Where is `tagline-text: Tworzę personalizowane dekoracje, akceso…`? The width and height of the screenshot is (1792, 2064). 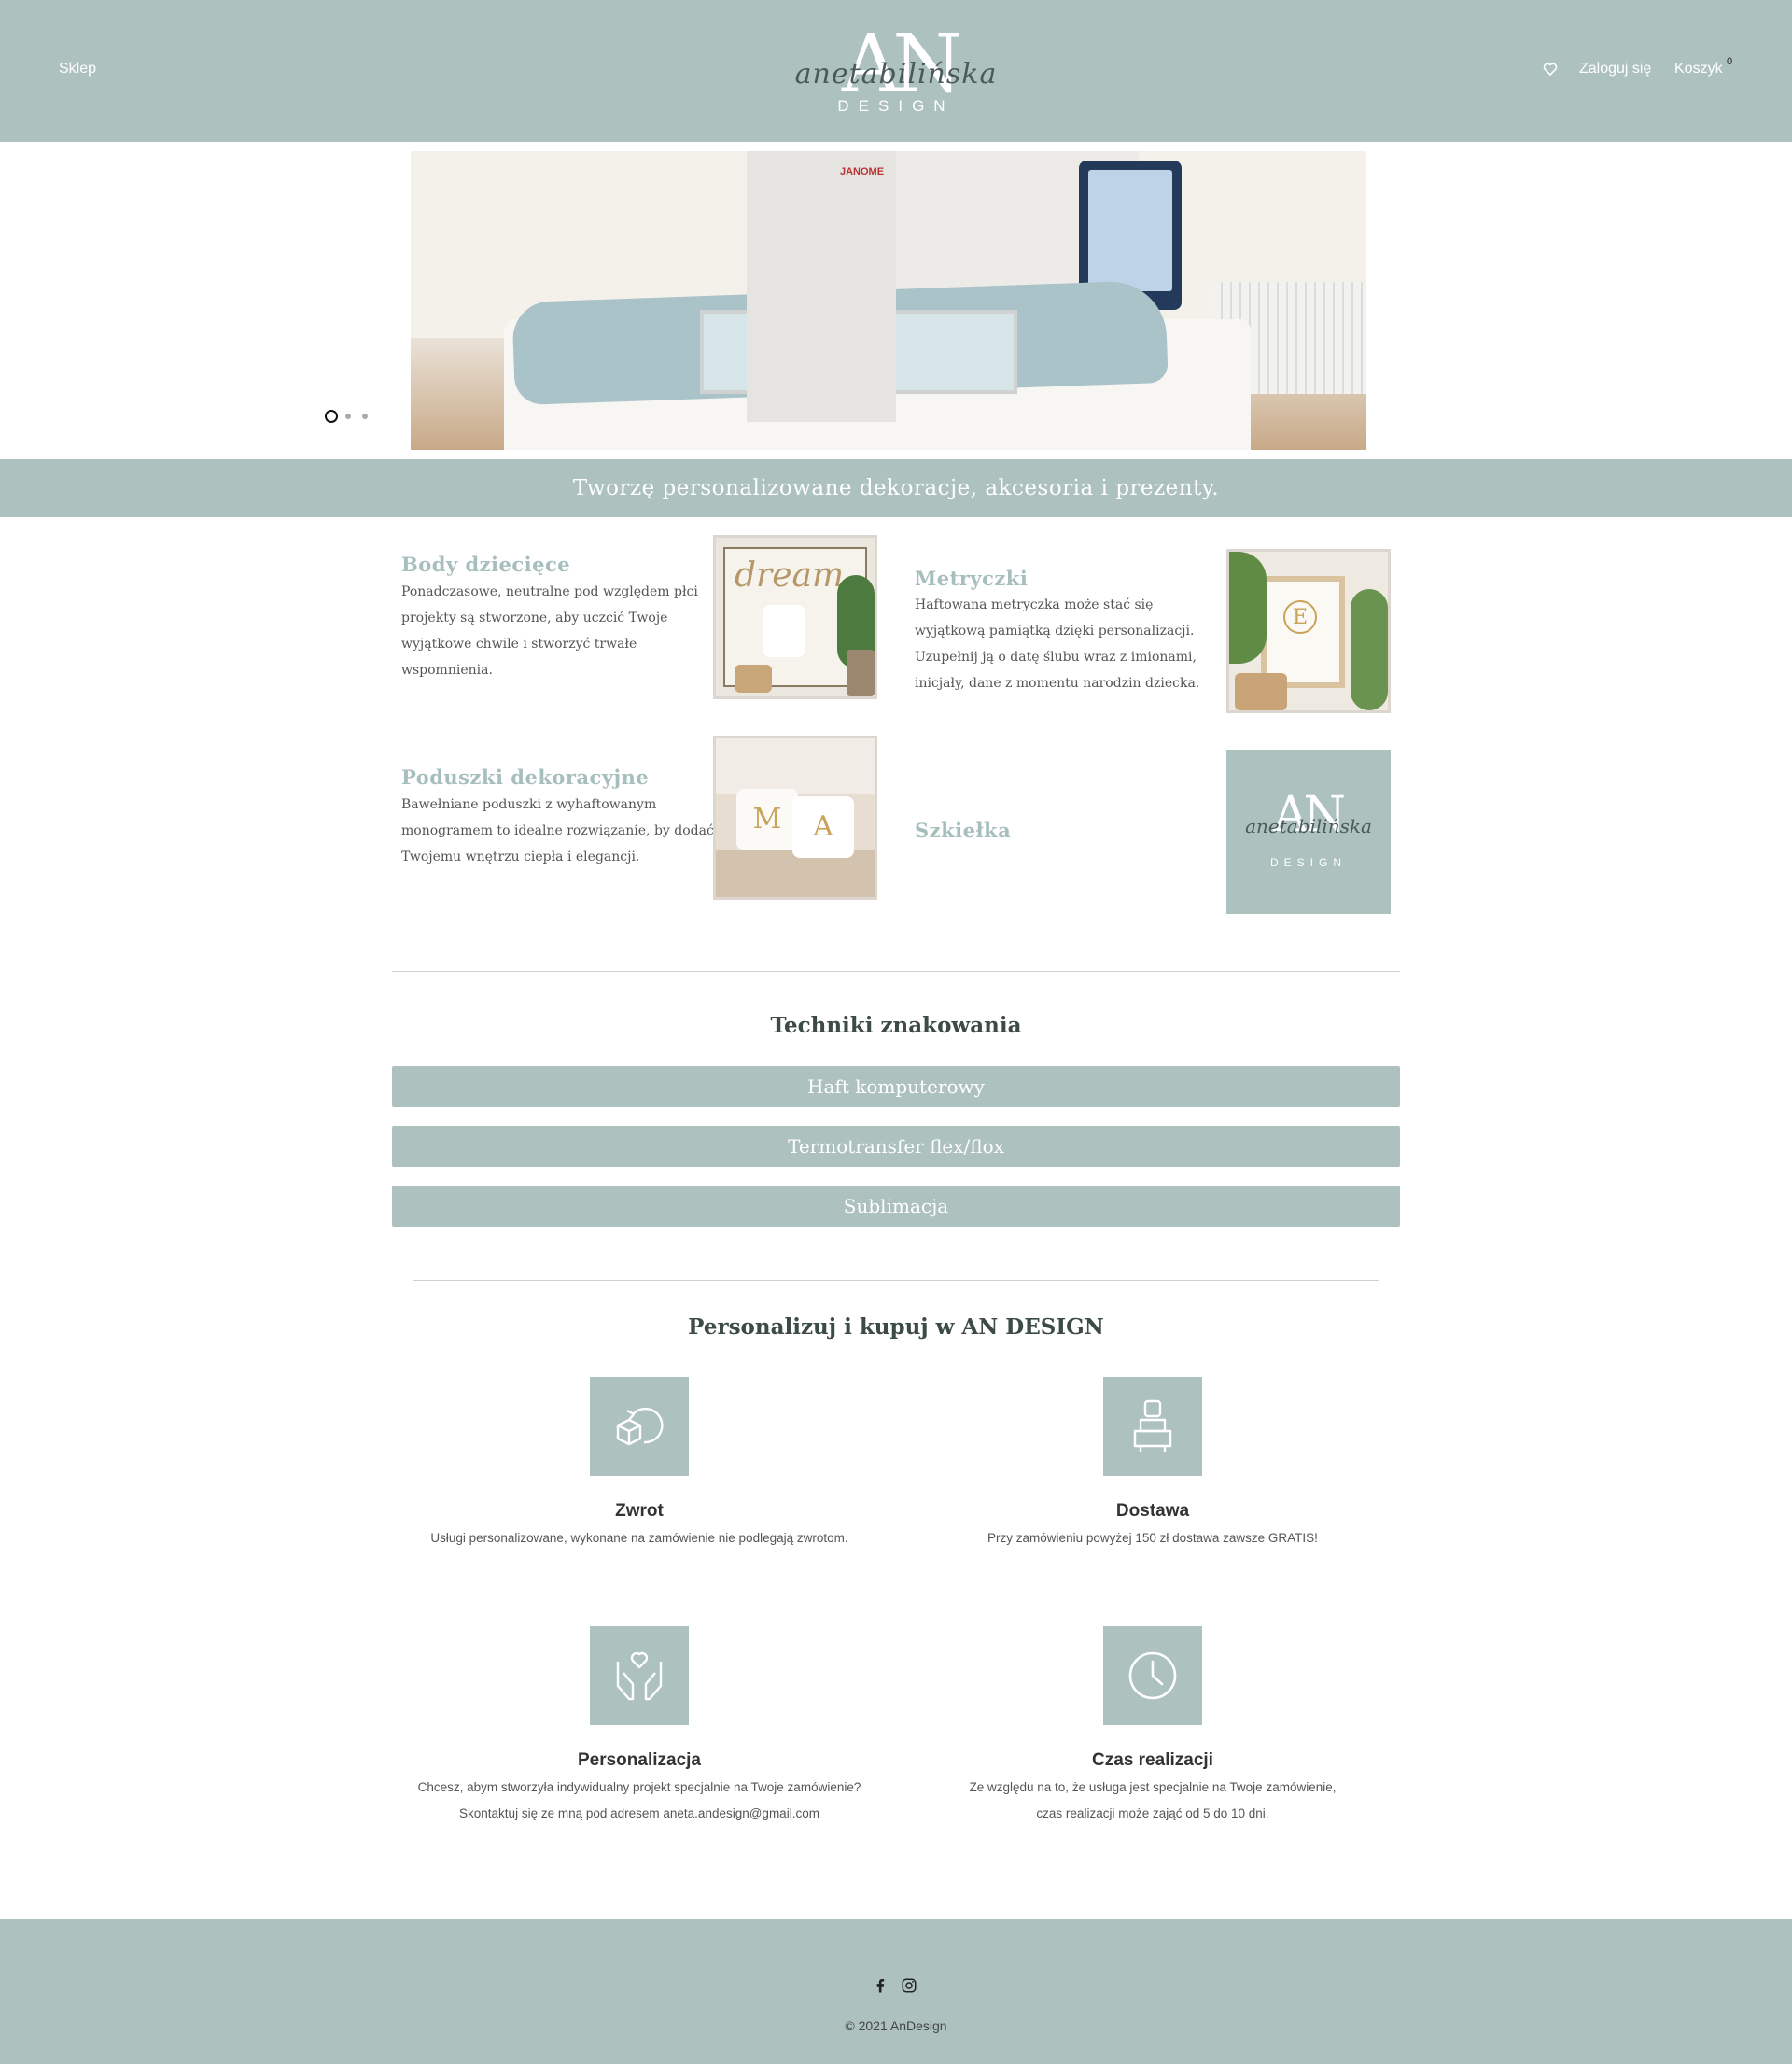 tagline-text: Tworzę personalizowane dekoracje, akceso… is located at coordinates (896, 488).